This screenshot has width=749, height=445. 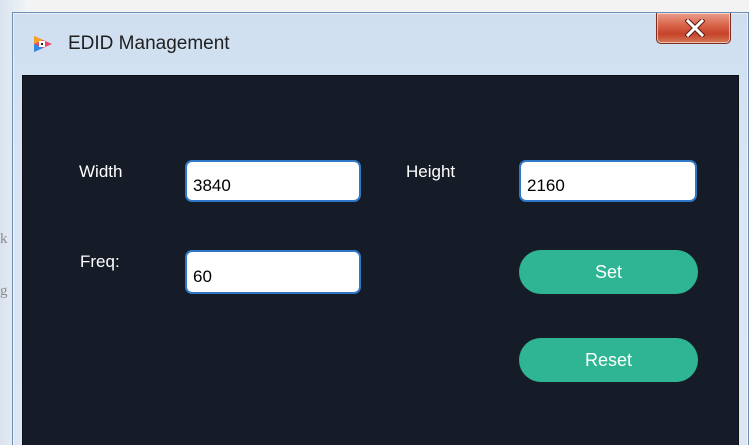 I want to click on close-button, so click(x=693, y=28).